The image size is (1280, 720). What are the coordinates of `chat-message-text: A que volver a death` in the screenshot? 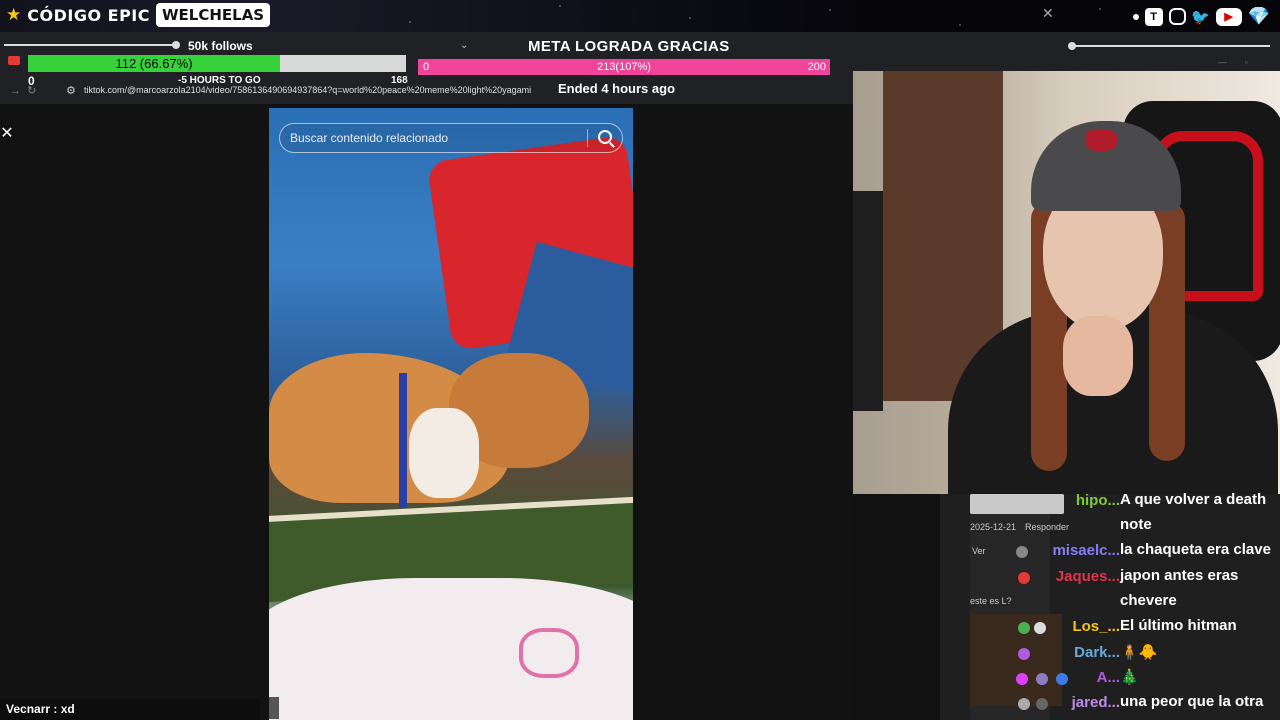 It's located at (1193, 499).